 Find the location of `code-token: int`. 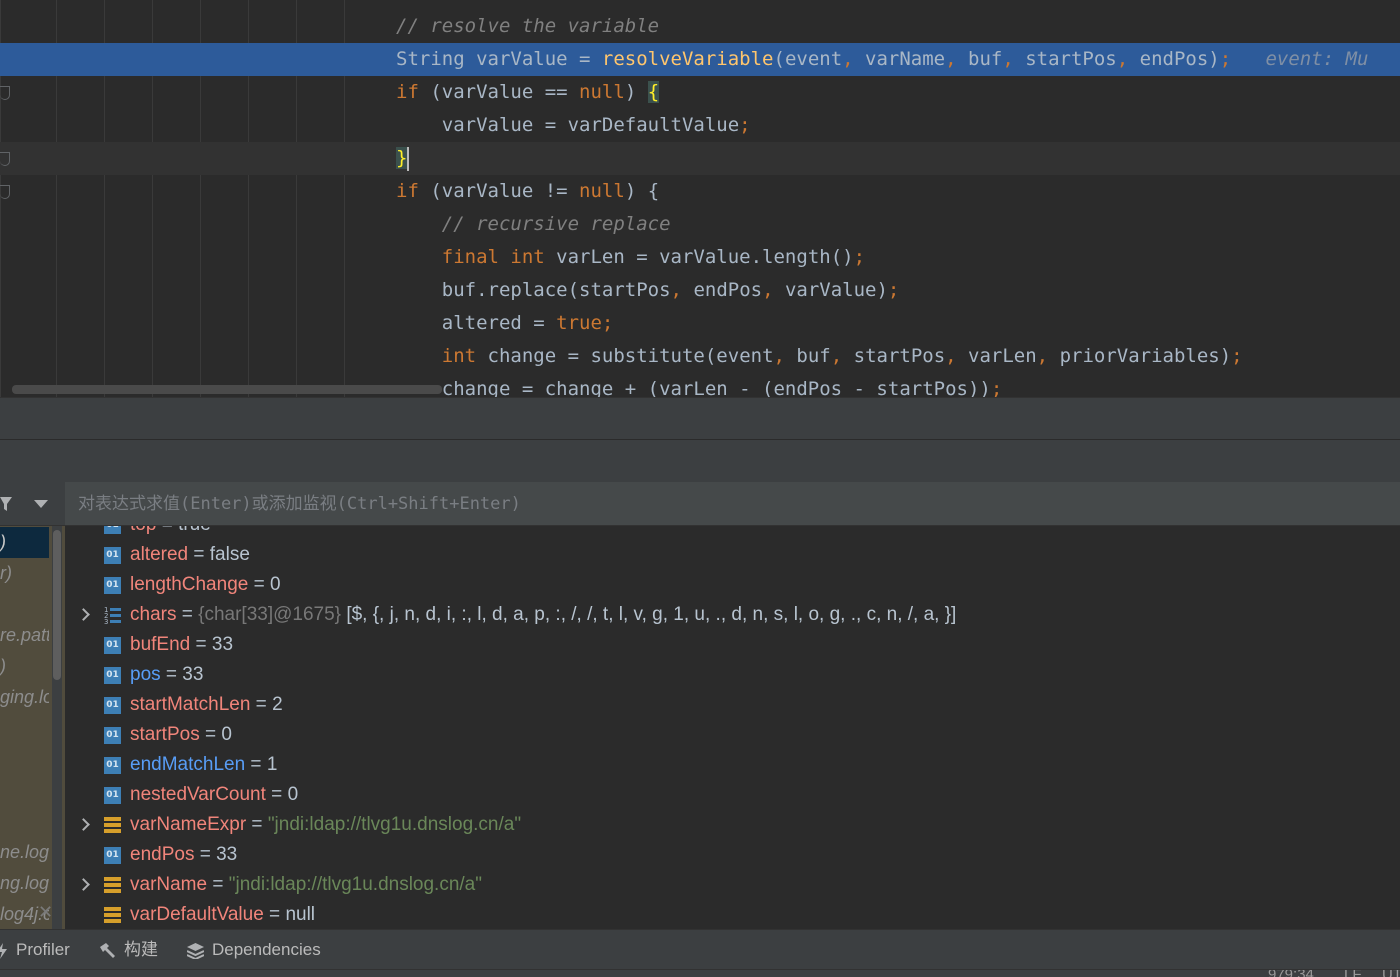

code-token: int is located at coordinates (459, 356).